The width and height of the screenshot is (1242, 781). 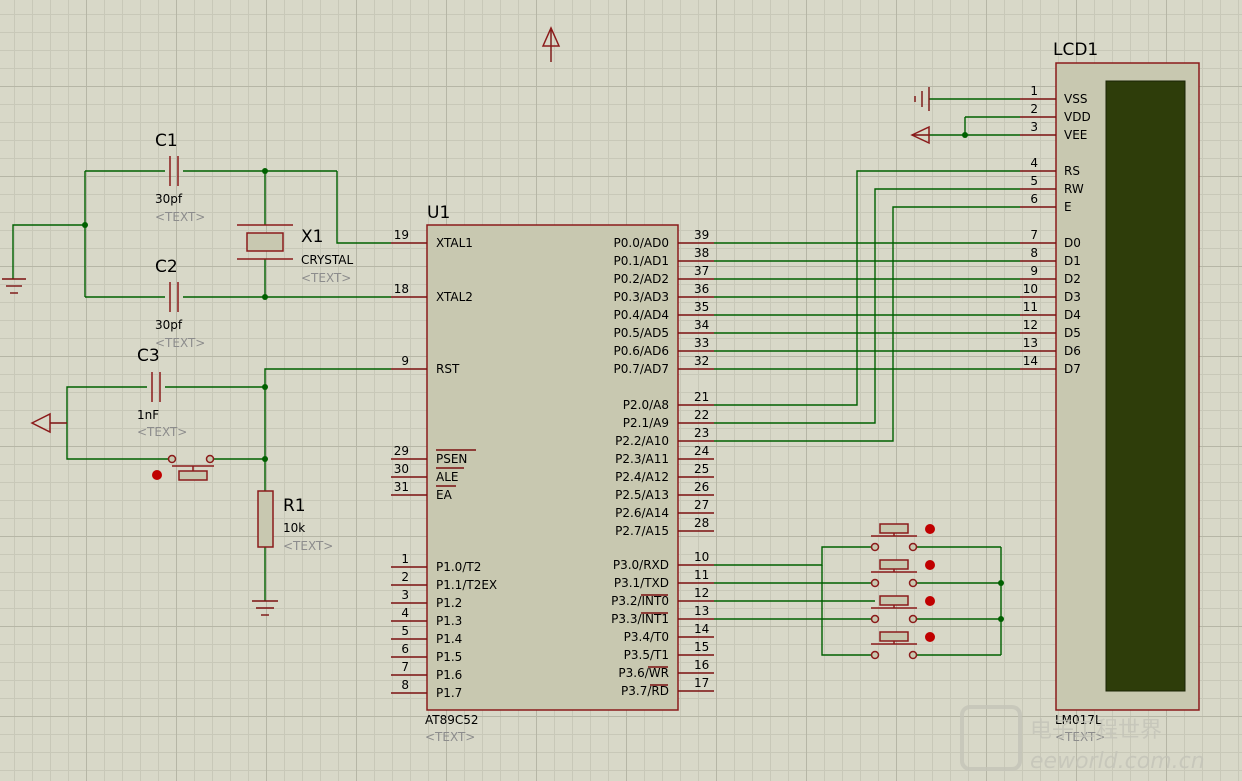 What do you see at coordinates (902, 591) in the screenshot?
I see `pushbutton-group` at bounding box center [902, 591].